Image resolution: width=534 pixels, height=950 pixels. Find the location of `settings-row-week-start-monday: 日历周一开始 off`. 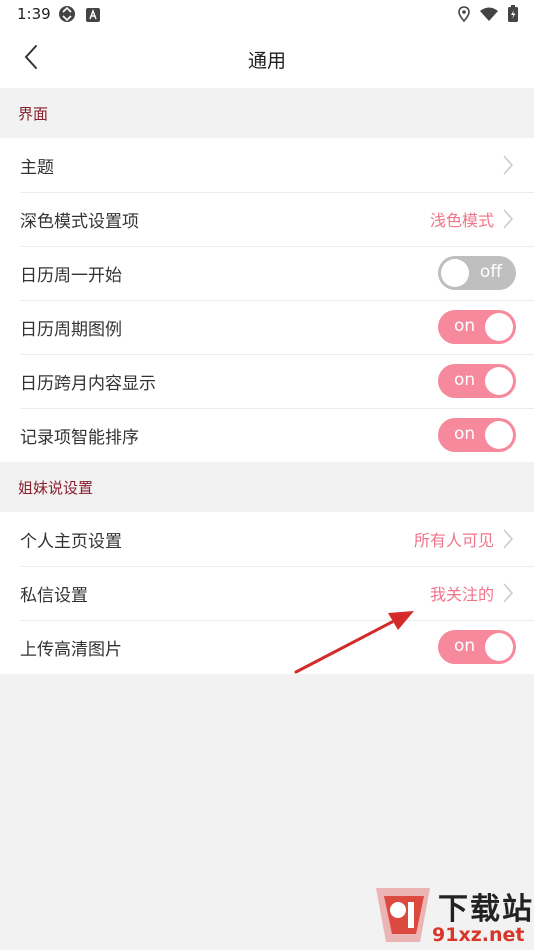

settings-row-week-start-monday: 日历周一开始 off is located at coordinates (267, 273).